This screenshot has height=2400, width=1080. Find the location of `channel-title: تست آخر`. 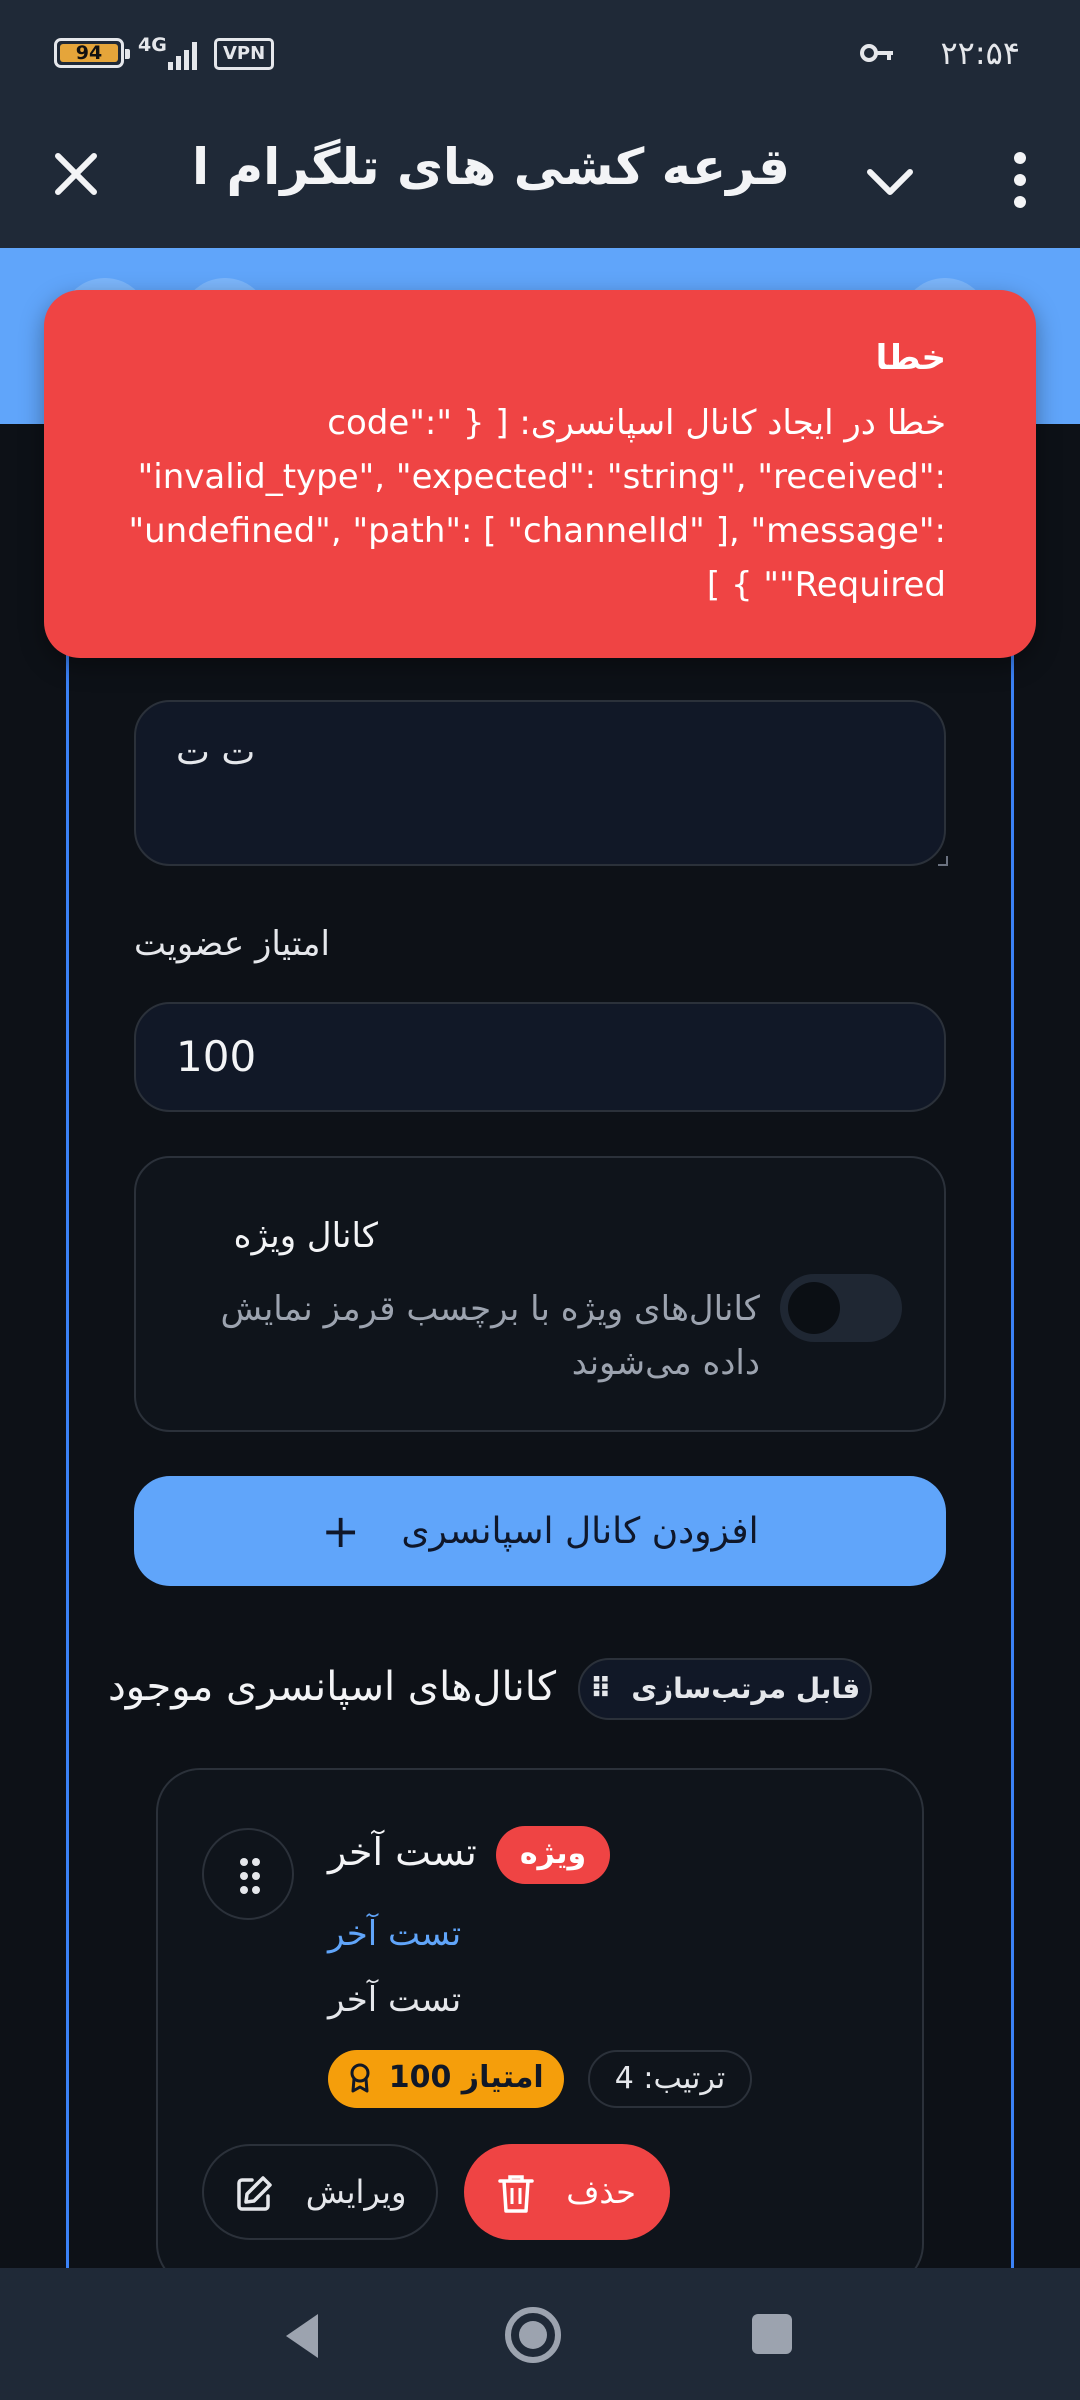

channel-title: تست آخر is located at coordinates (402, 1852).